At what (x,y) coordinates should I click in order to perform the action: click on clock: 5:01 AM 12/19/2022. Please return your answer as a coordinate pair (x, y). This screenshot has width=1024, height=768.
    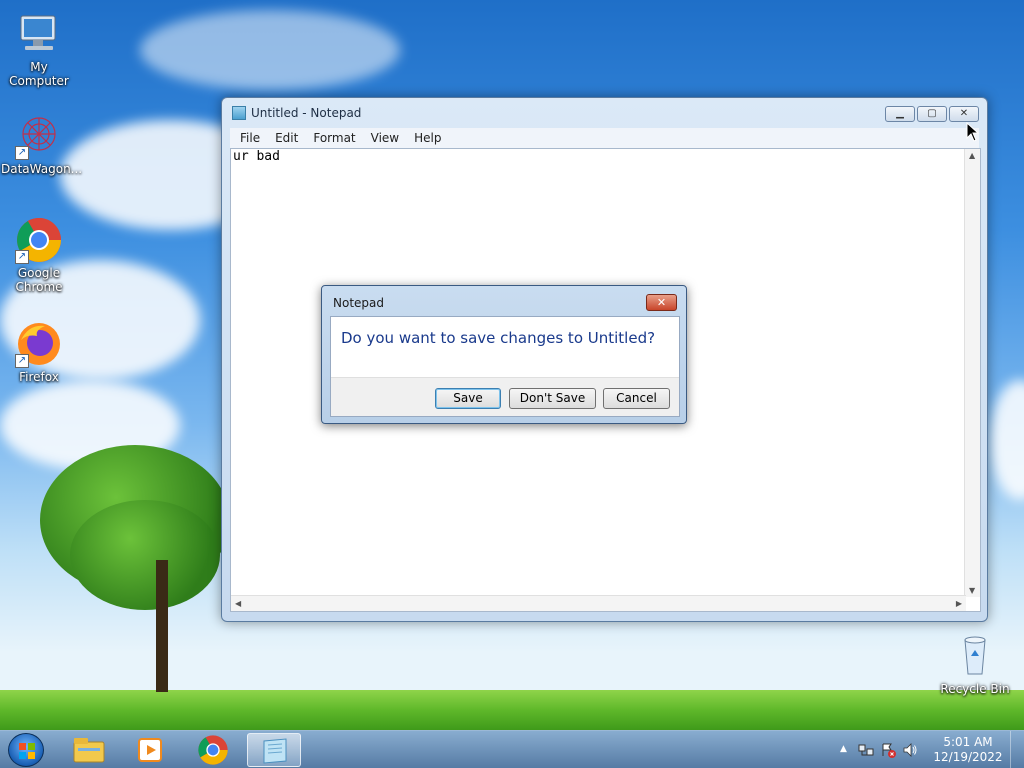
    Looking at the image, I should click on (968, 750).